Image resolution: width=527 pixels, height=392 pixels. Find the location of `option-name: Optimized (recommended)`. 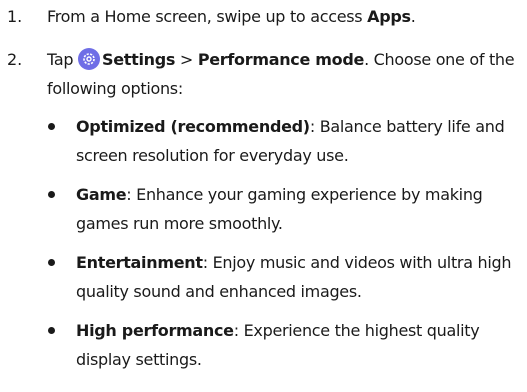

option-name: Optimized (recommended) is located at coordinates (193, 126).